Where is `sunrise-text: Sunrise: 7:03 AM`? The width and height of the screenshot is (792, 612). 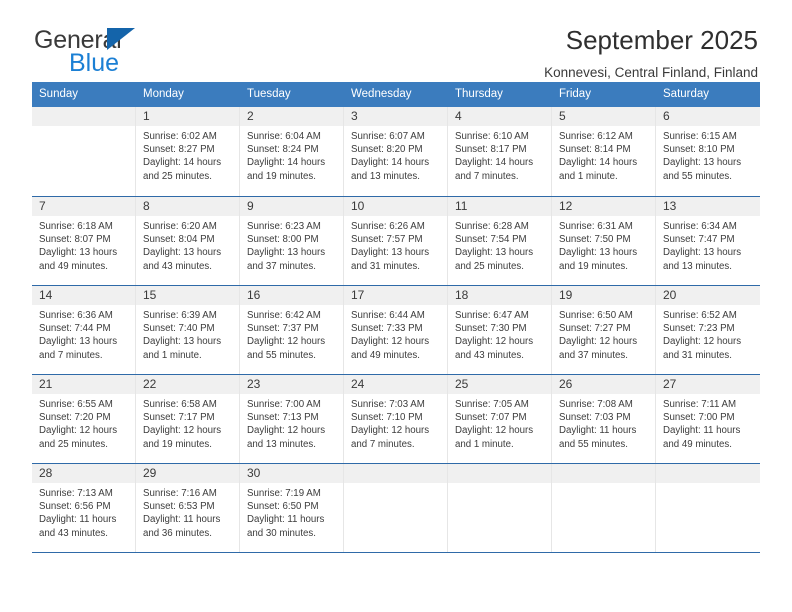 sunrise-text: Sunrise: 7:03 AM is located at coordinates (388, 404).